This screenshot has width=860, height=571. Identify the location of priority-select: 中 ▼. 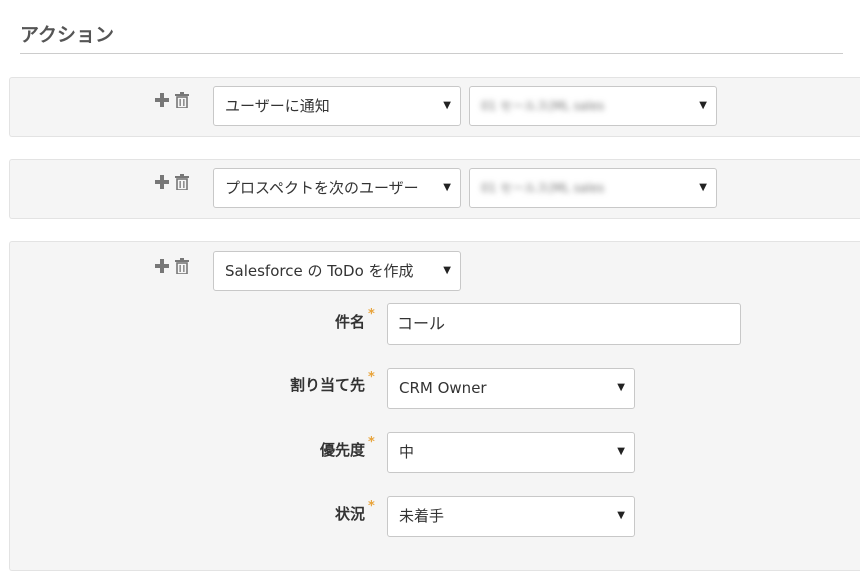
(511, 452).